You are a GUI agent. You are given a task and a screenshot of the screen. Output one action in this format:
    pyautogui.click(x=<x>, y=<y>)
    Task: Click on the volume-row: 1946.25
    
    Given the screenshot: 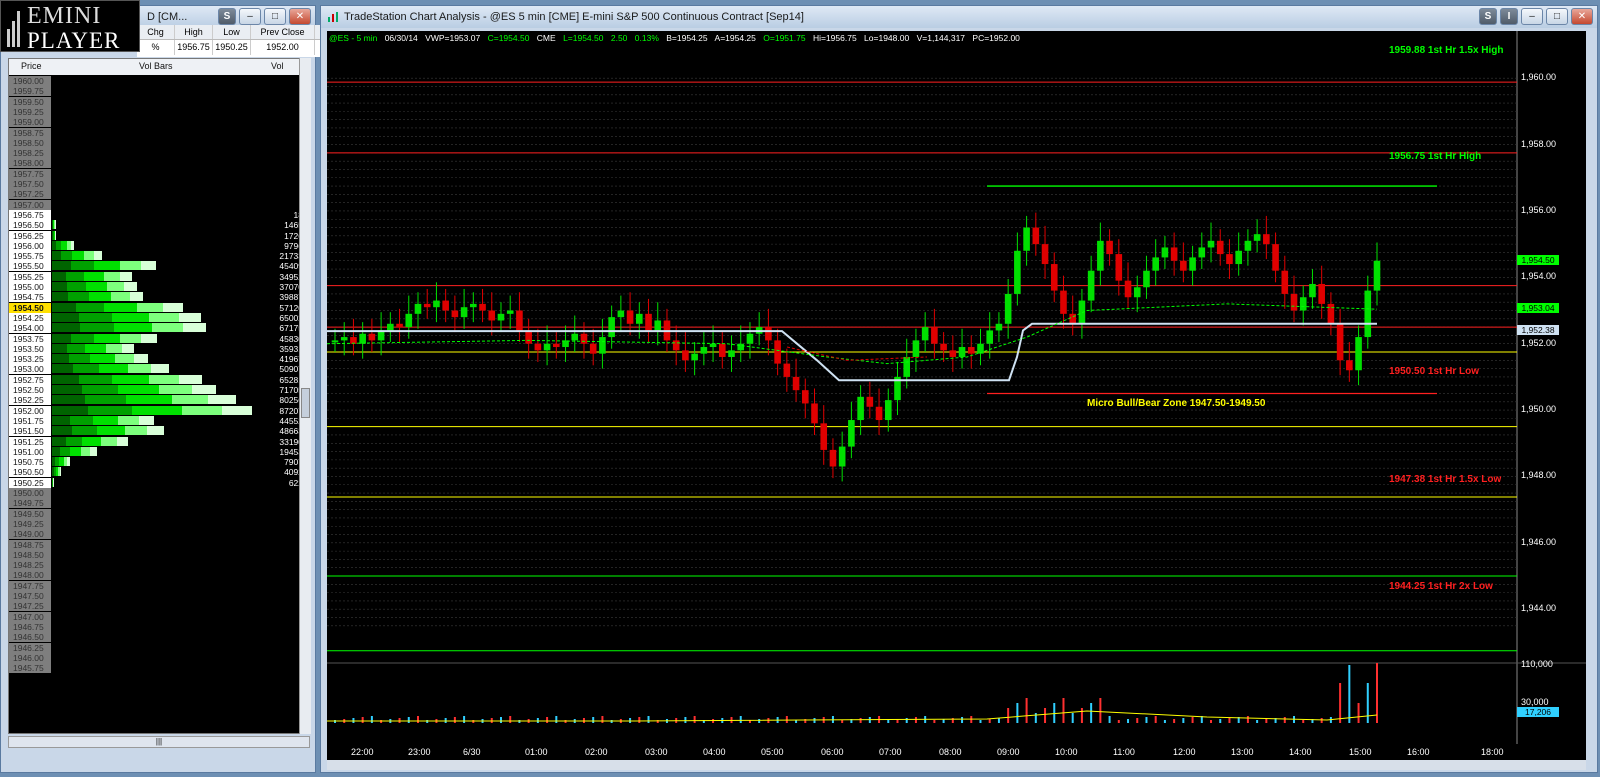 What is the action you would take?
    pyautogui.click(x=158, y=647)
    